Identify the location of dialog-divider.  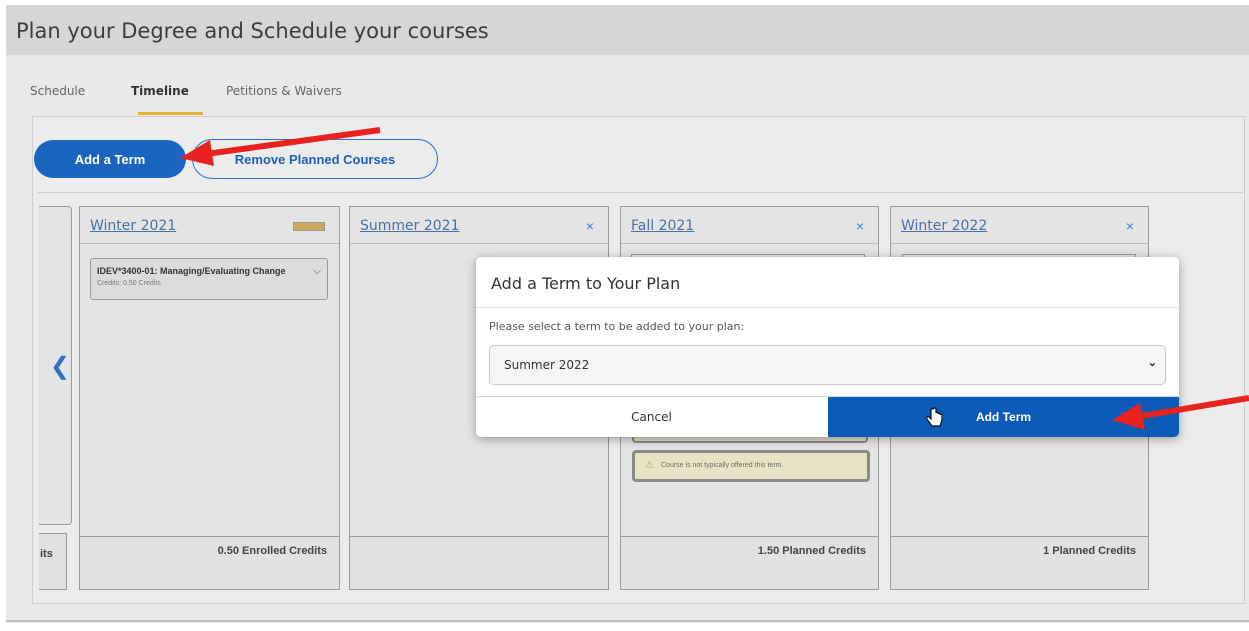
(827, 307).